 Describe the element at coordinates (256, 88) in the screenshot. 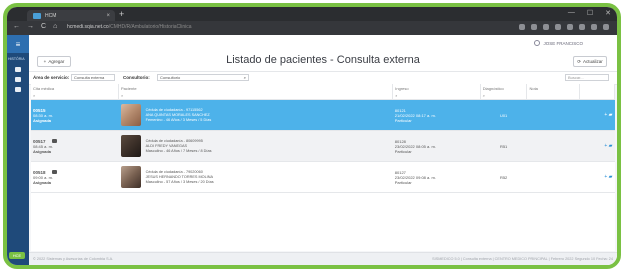

I see `col-paciente: Paciente` at that location.